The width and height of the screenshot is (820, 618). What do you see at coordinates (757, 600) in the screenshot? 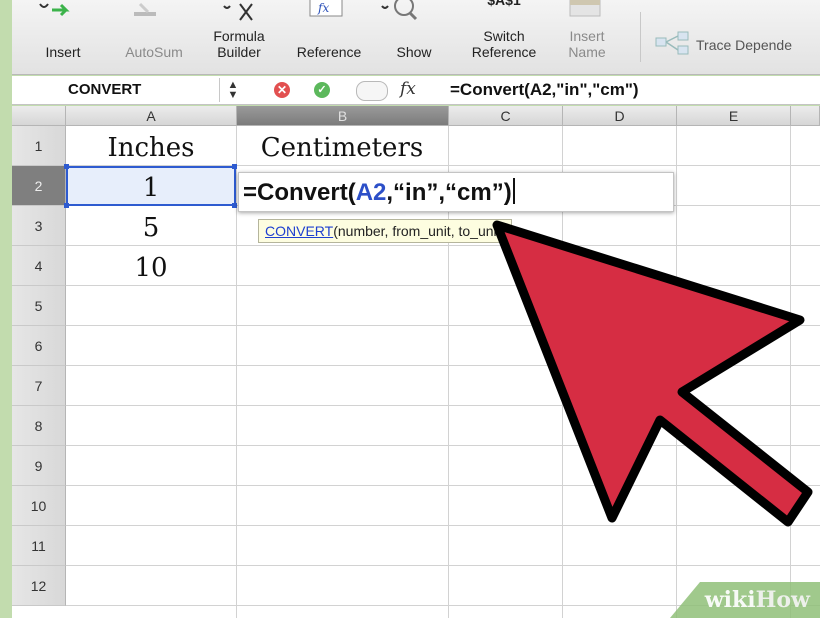
I see `watermark-text: wikiHow` at bounding box center [757, 600].